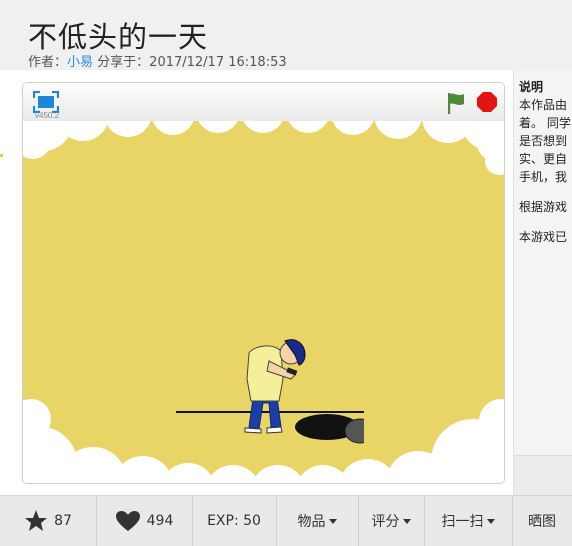 The width and height of the screenshot is (572, 546). Describe the element at coordinates (543, 237) in the screenshot. I see `description-line: 本游戏已` at that location.